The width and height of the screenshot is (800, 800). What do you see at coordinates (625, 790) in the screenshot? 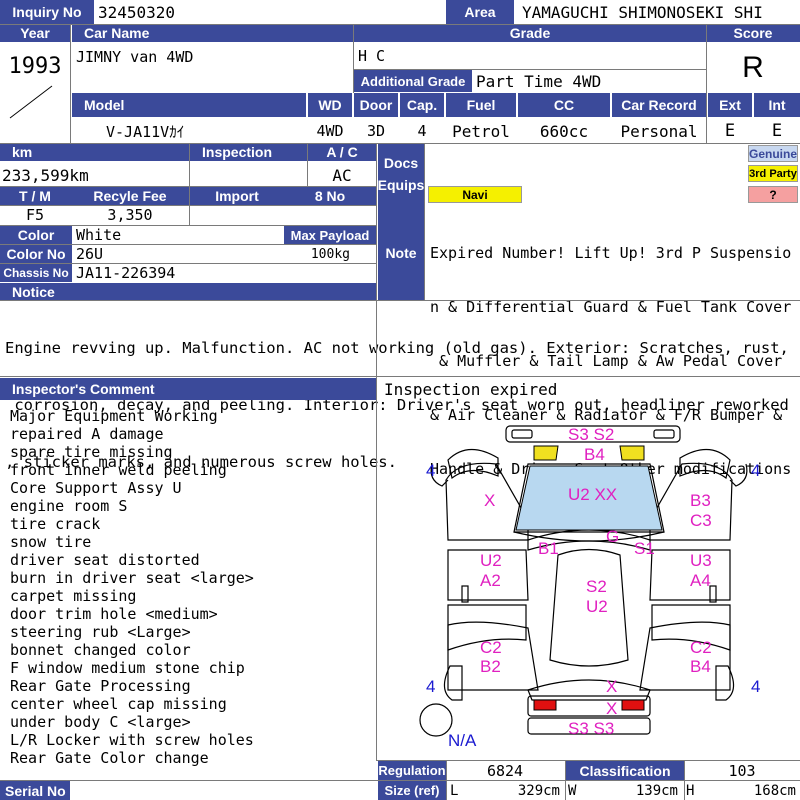
I see `size-w: W 139cm` at bounding box center [625, 790].